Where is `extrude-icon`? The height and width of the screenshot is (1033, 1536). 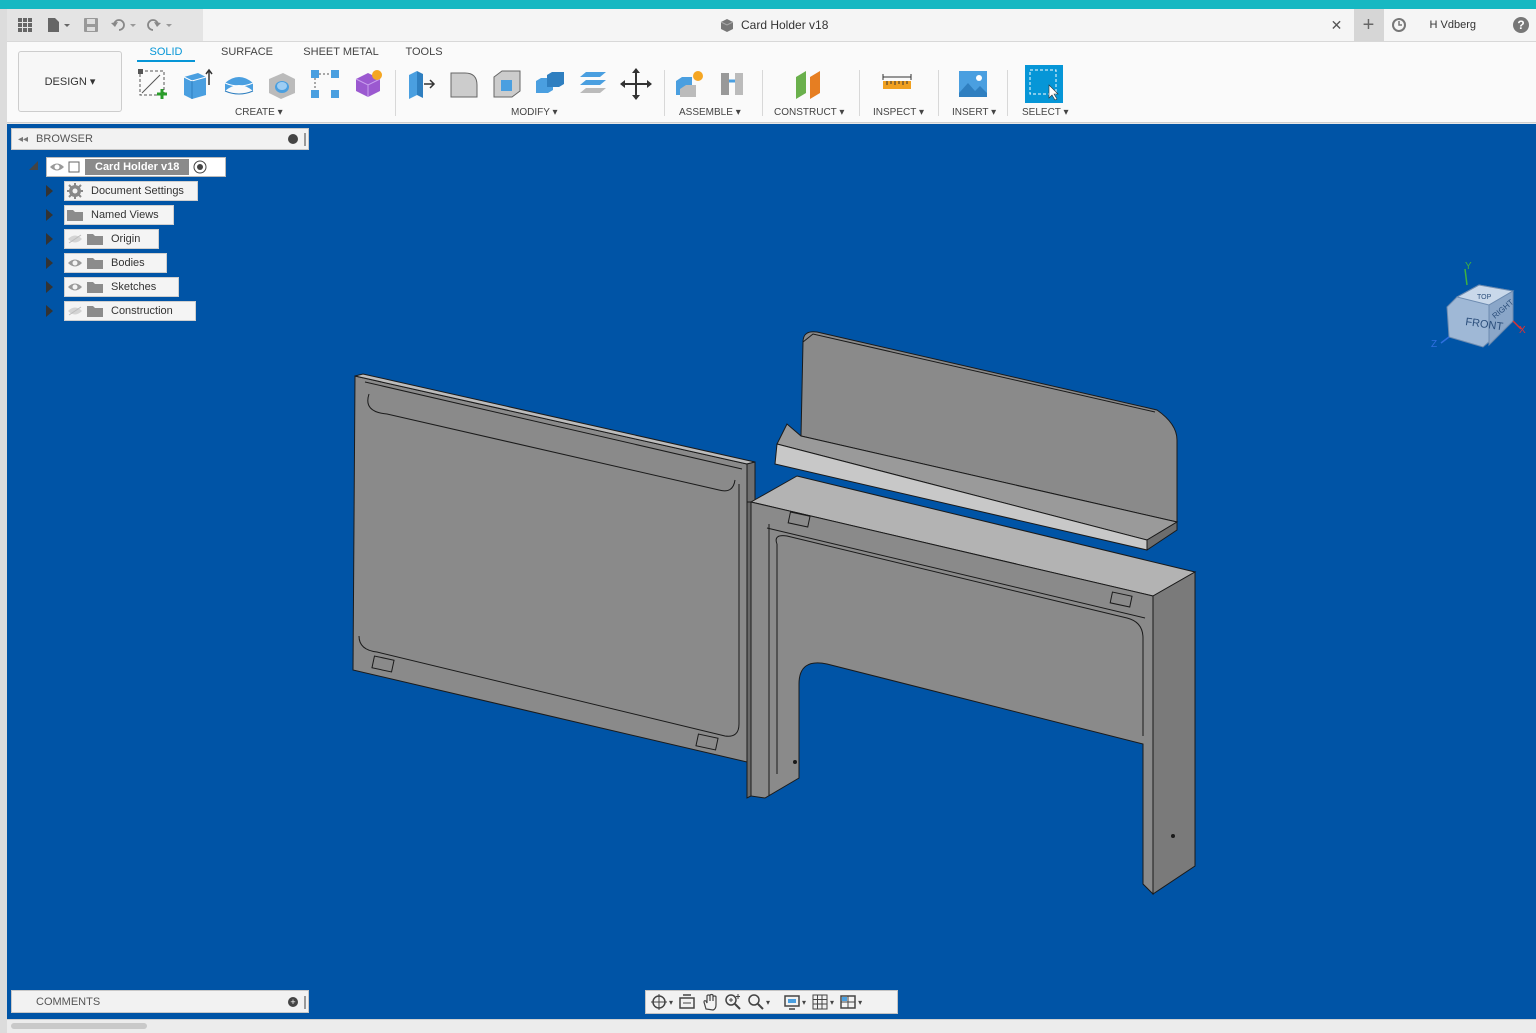
extrude-icon is located at coordinates (196, 84).